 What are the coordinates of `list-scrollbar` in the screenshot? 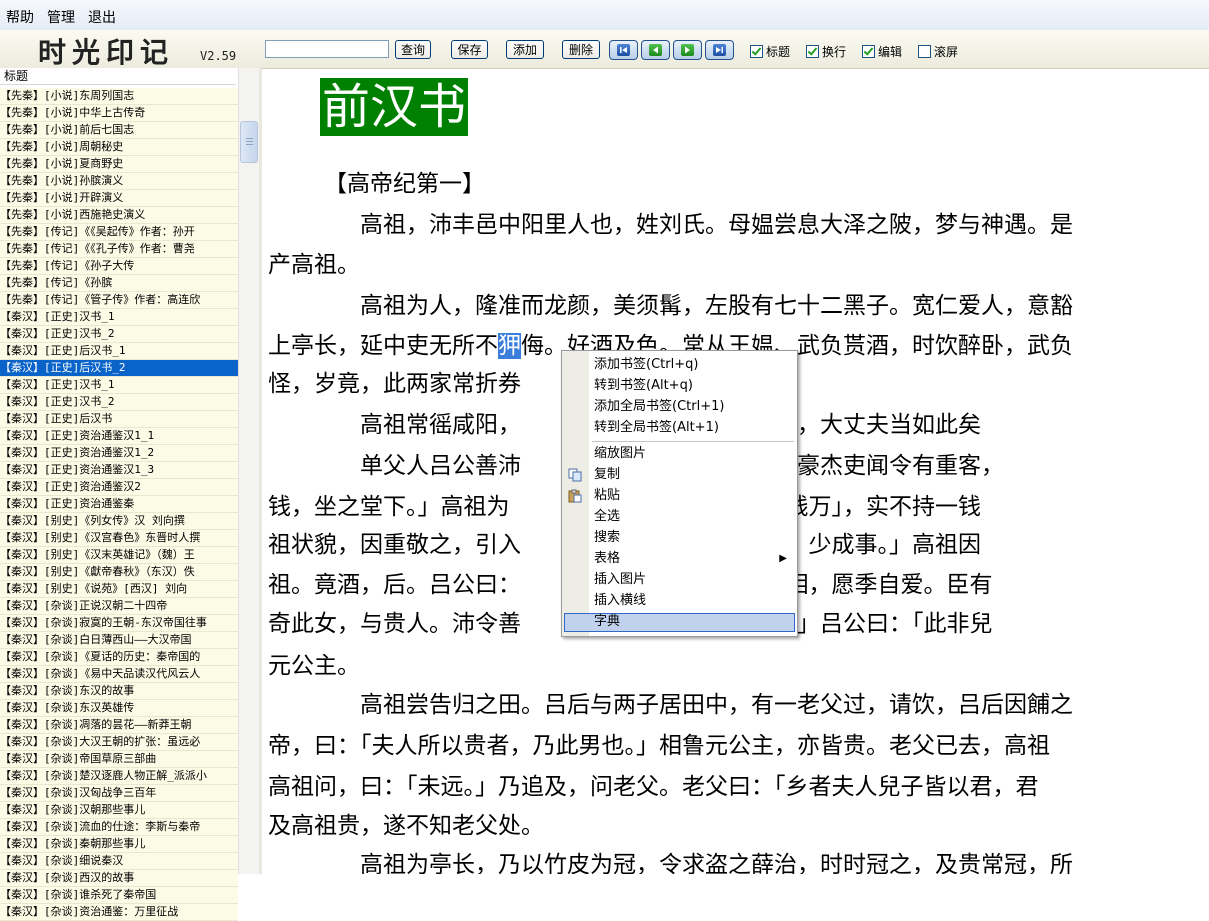 It's located at (248, 471).